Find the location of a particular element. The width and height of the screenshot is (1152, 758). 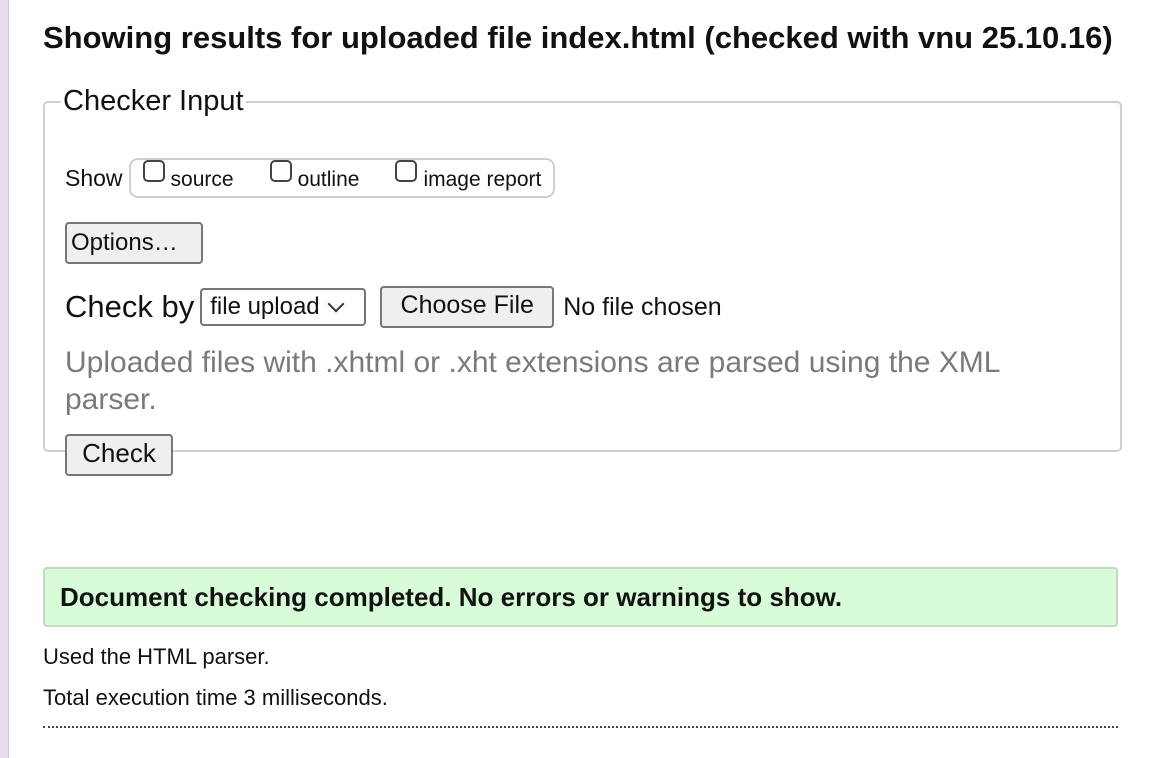

source-checkbox-label: source is located at coordinates (202, 179).